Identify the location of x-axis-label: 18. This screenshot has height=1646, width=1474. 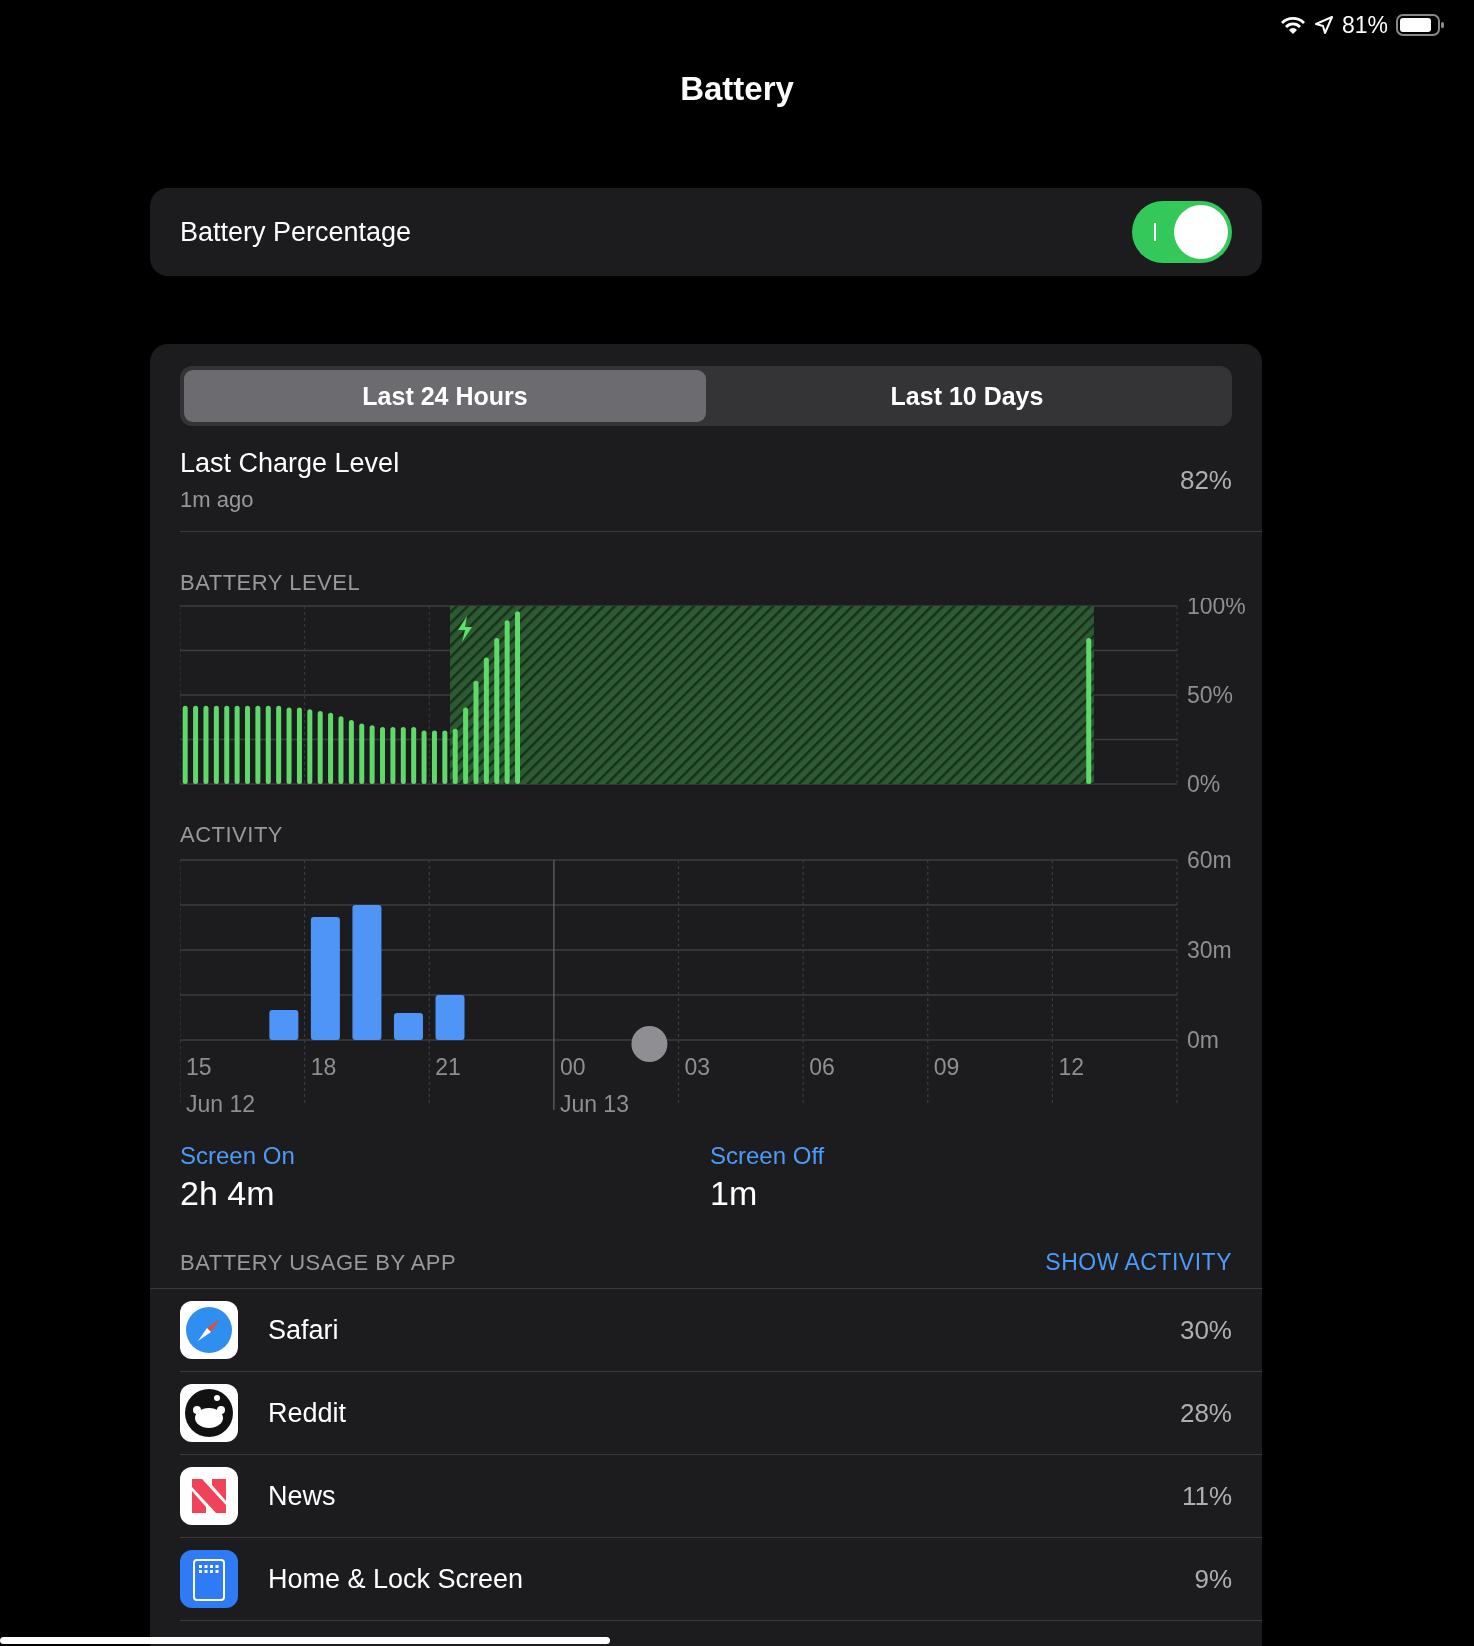
(323, 1067).